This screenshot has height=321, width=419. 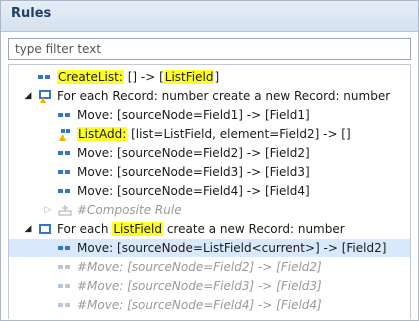 What do you see at coordinates (193, 191) in the screenshot?
I see `tree-item-label: Move: [sourceNode=Field4] -> [Field4]` at bounding box center [193, 191].